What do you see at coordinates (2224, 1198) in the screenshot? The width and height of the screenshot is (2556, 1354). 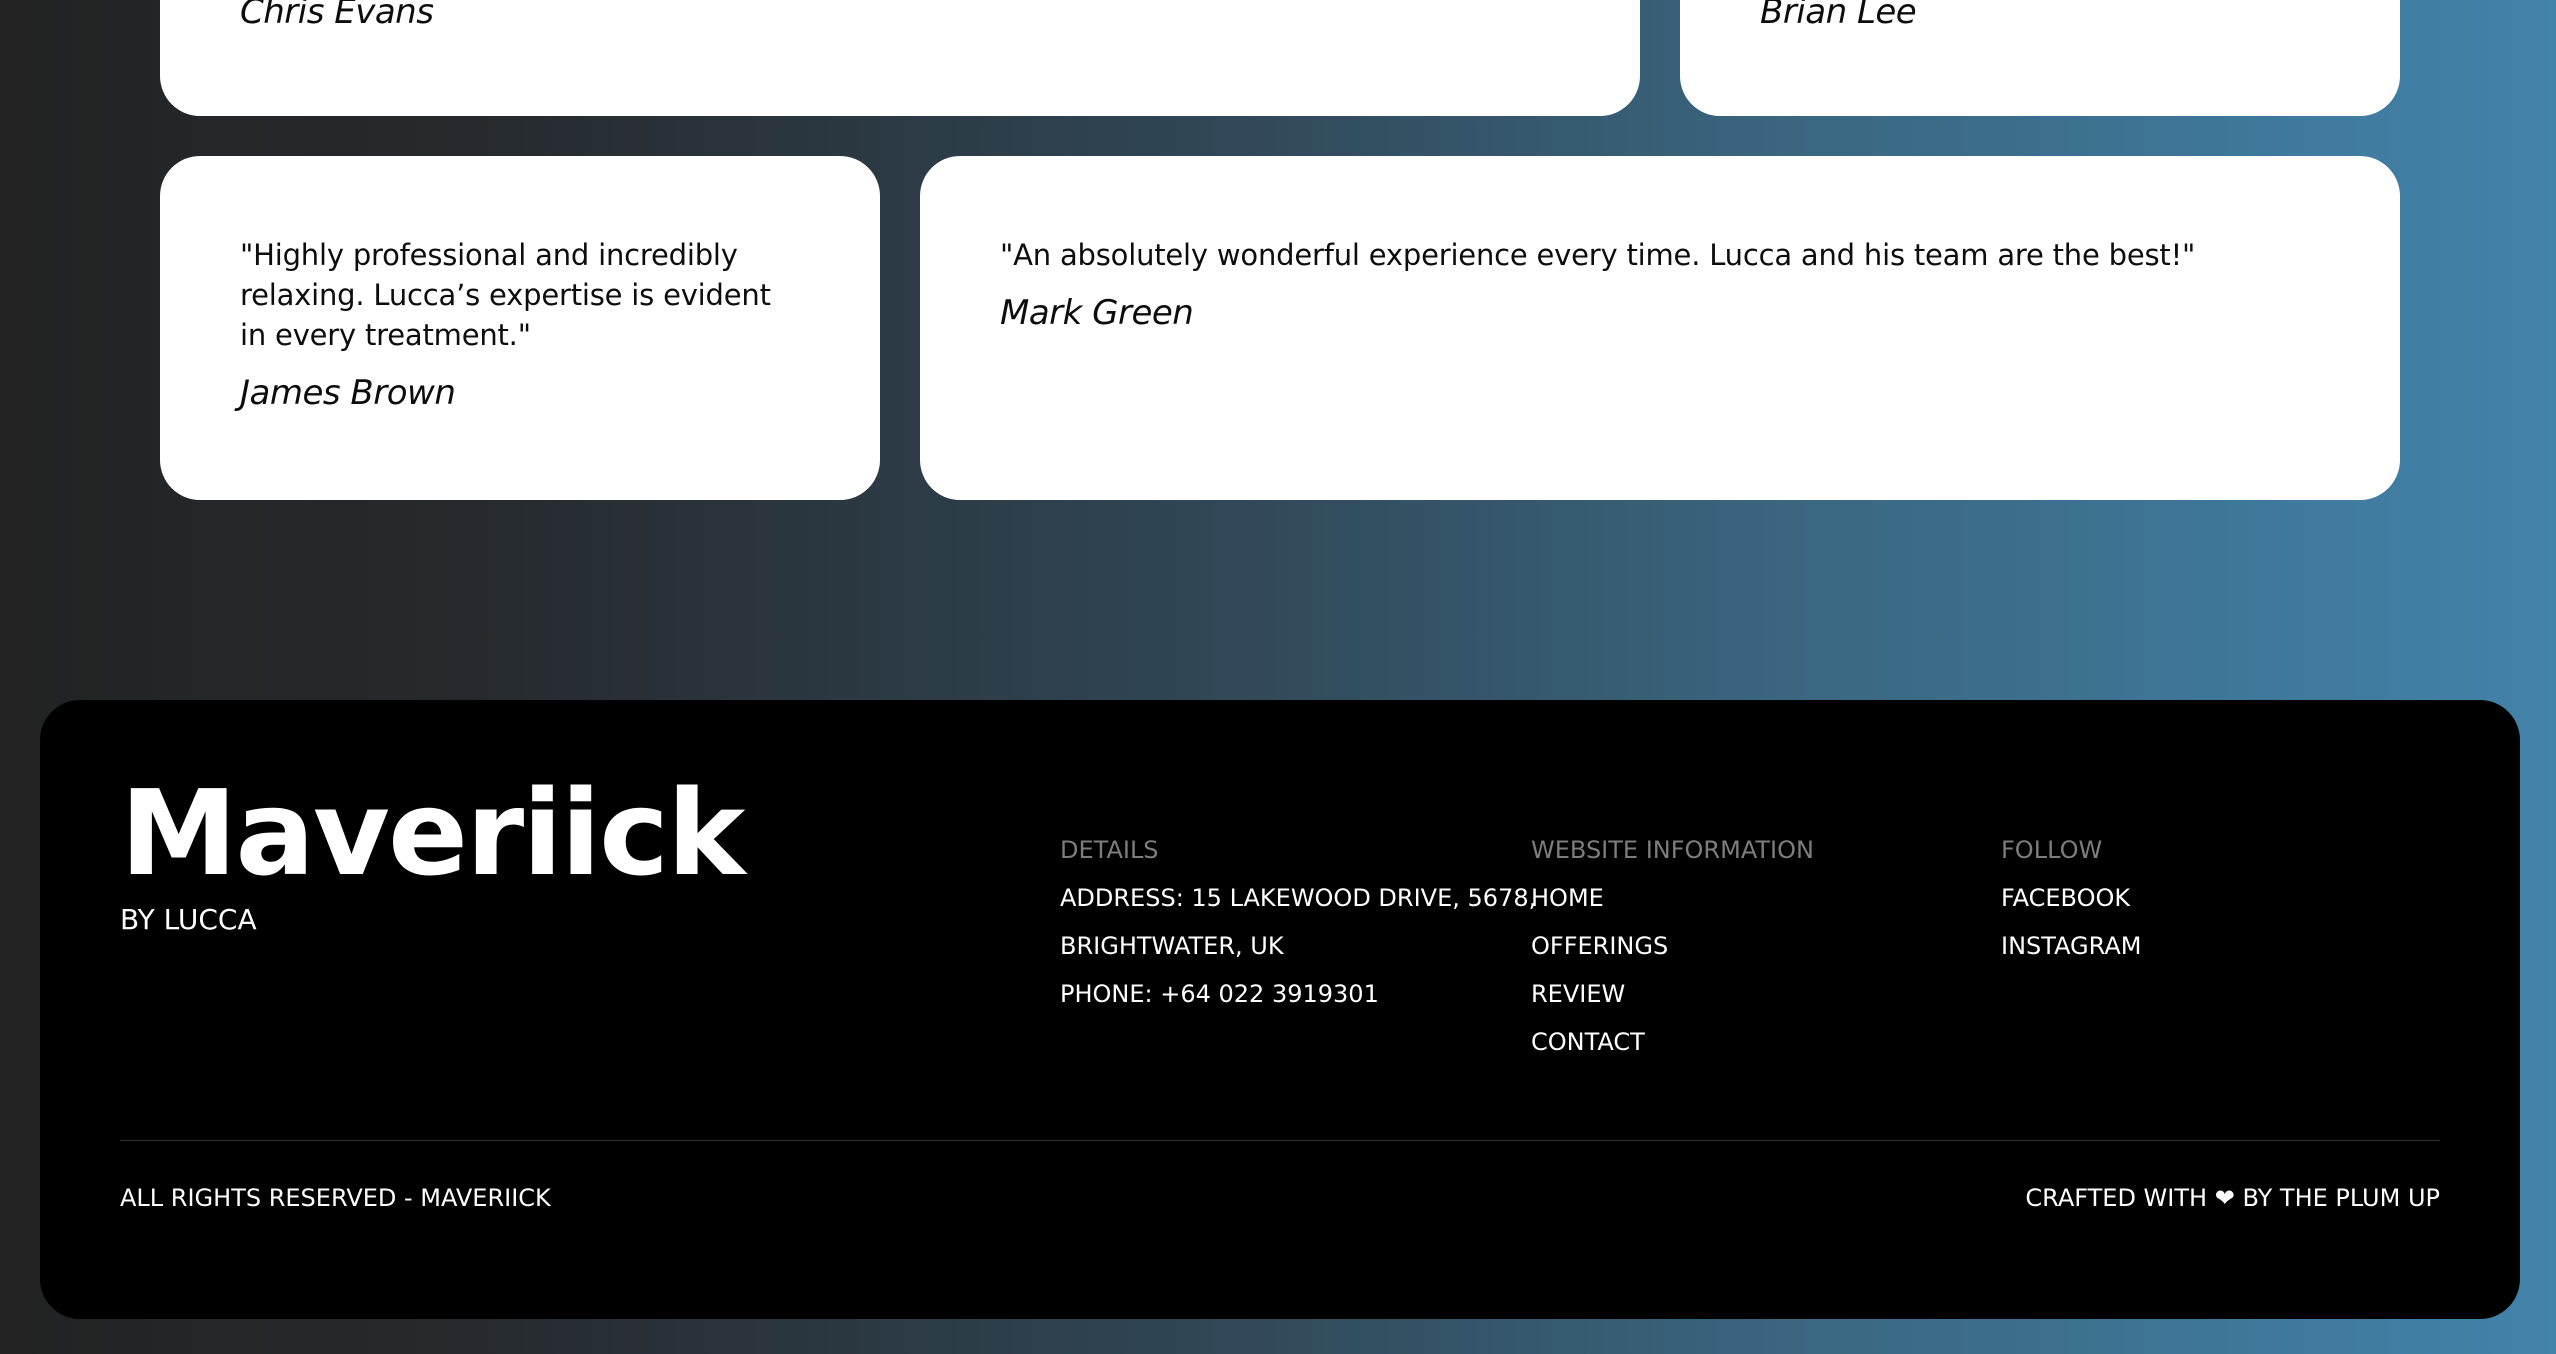 I see `heart-icon: ❤` at bounding box center [2224, 1198].